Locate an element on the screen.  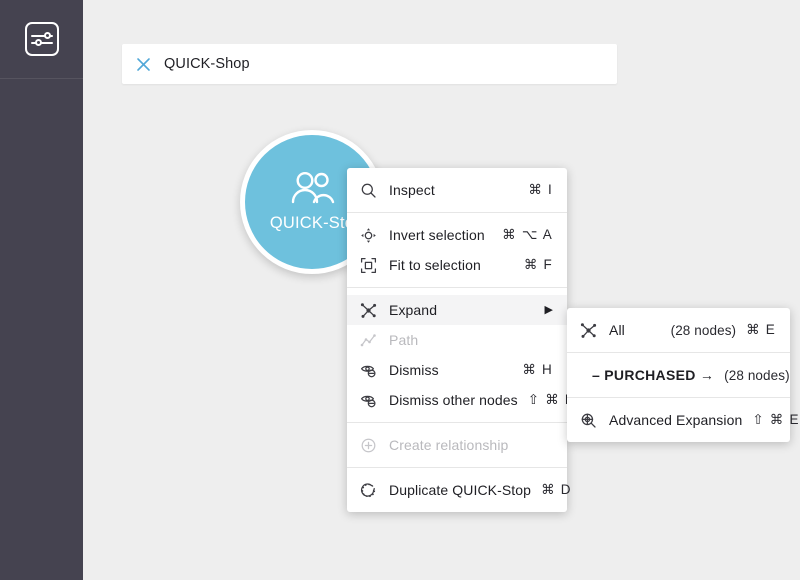
context-menu-item-duplicate-quick-stop: Duplicate QUICK-Stop ⌘ D is located at coordinates (458, 490).